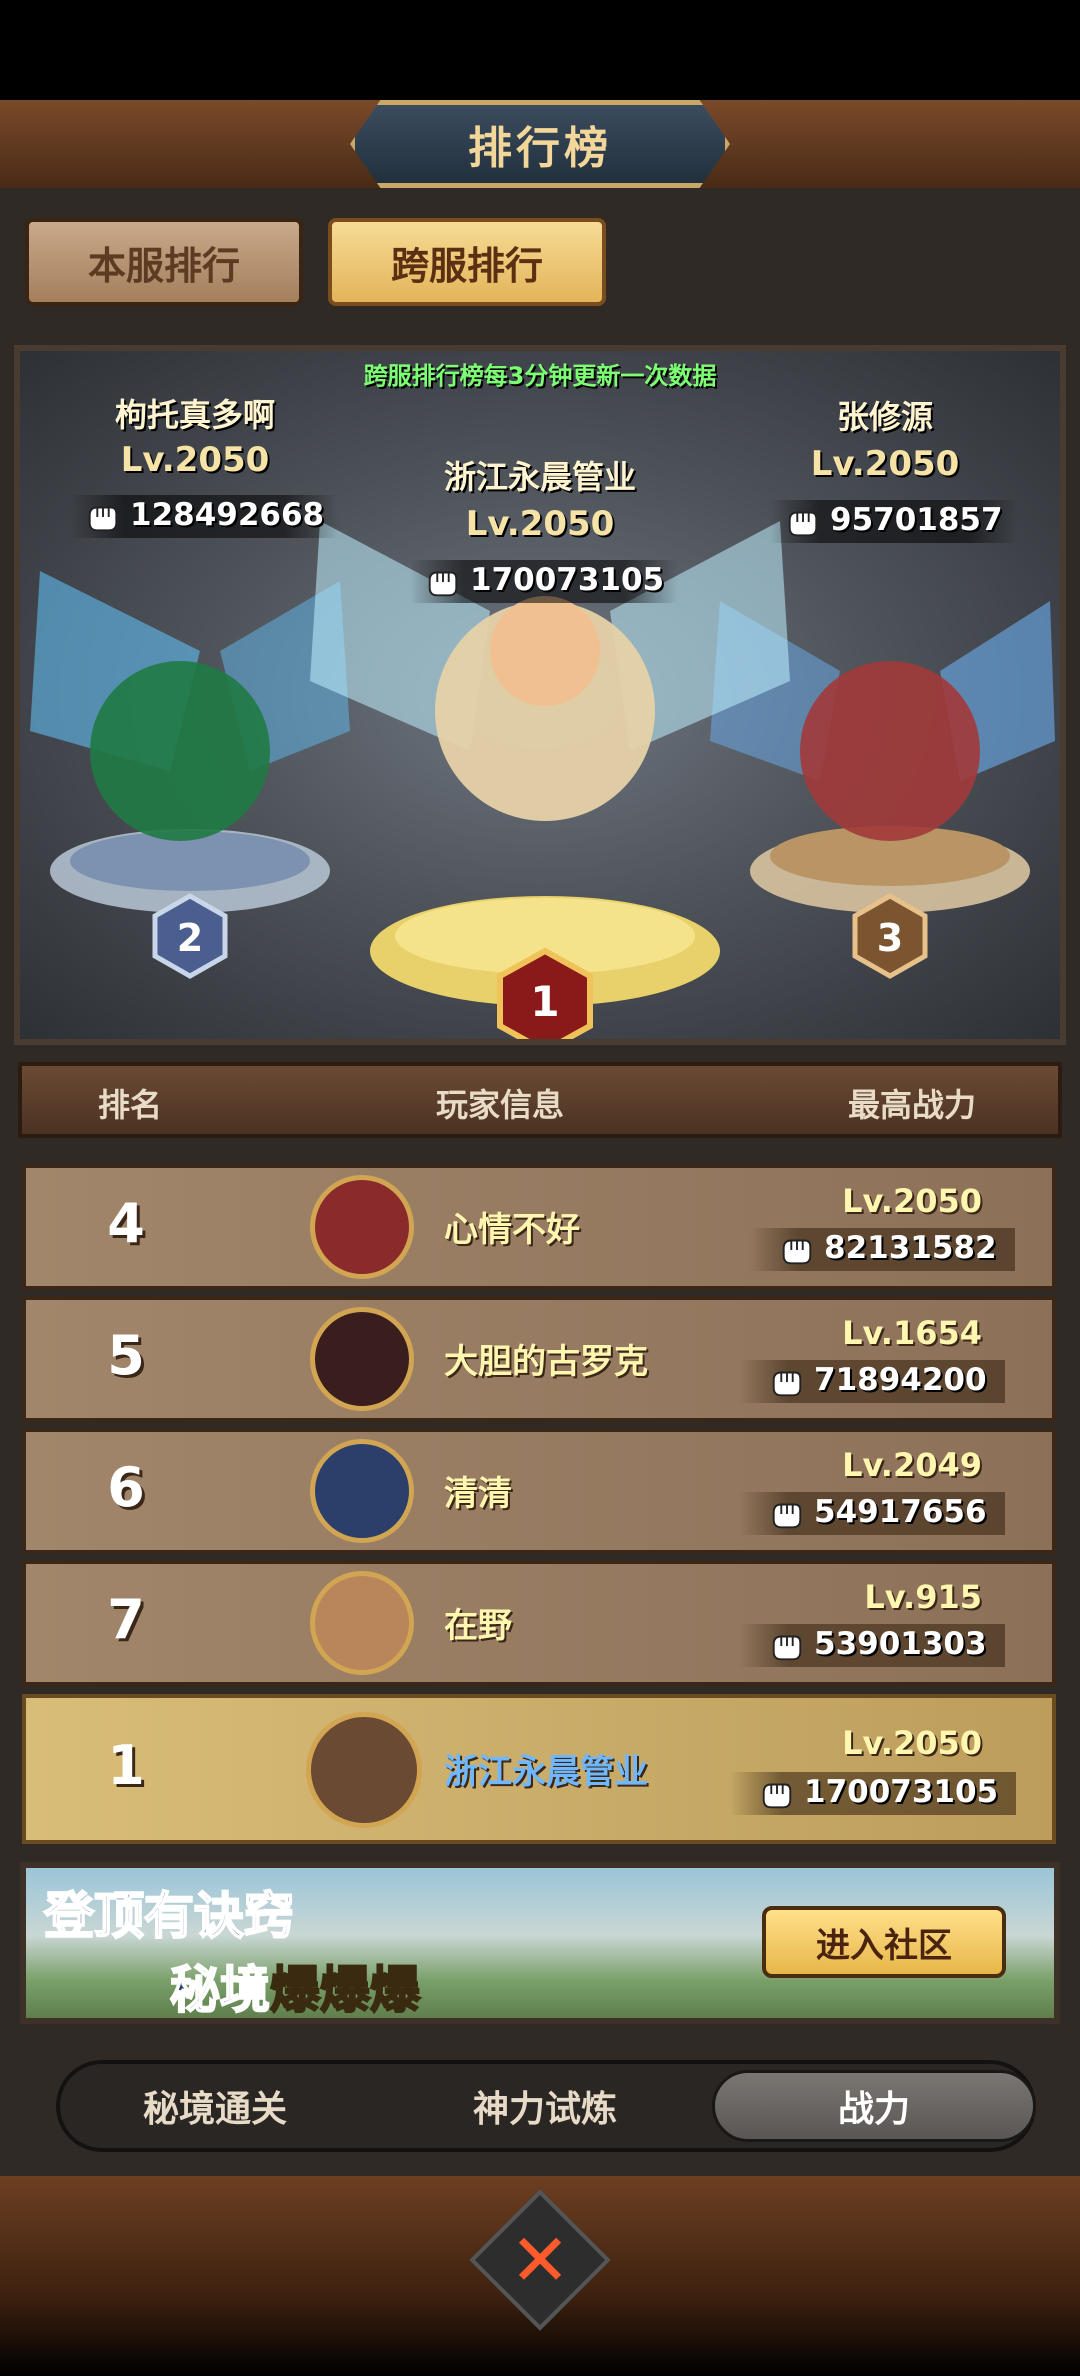  I want to click on row-power: 53901303, so click(872, 1645).